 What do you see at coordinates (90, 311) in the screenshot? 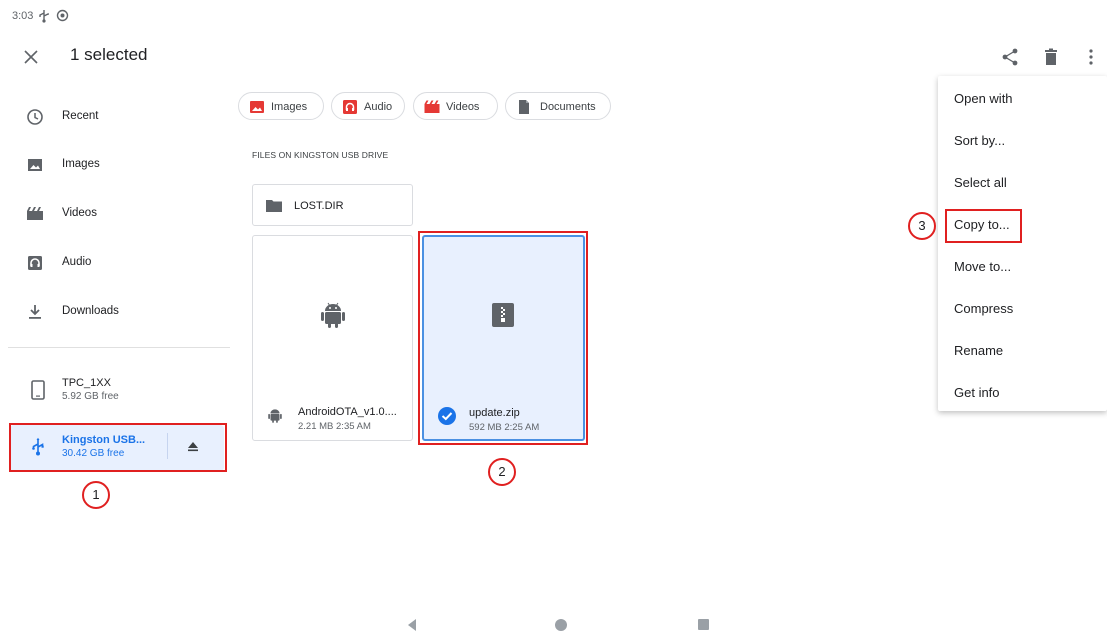
I see `sidebar-item-label: Downloads` at bounding box center [90, 311].